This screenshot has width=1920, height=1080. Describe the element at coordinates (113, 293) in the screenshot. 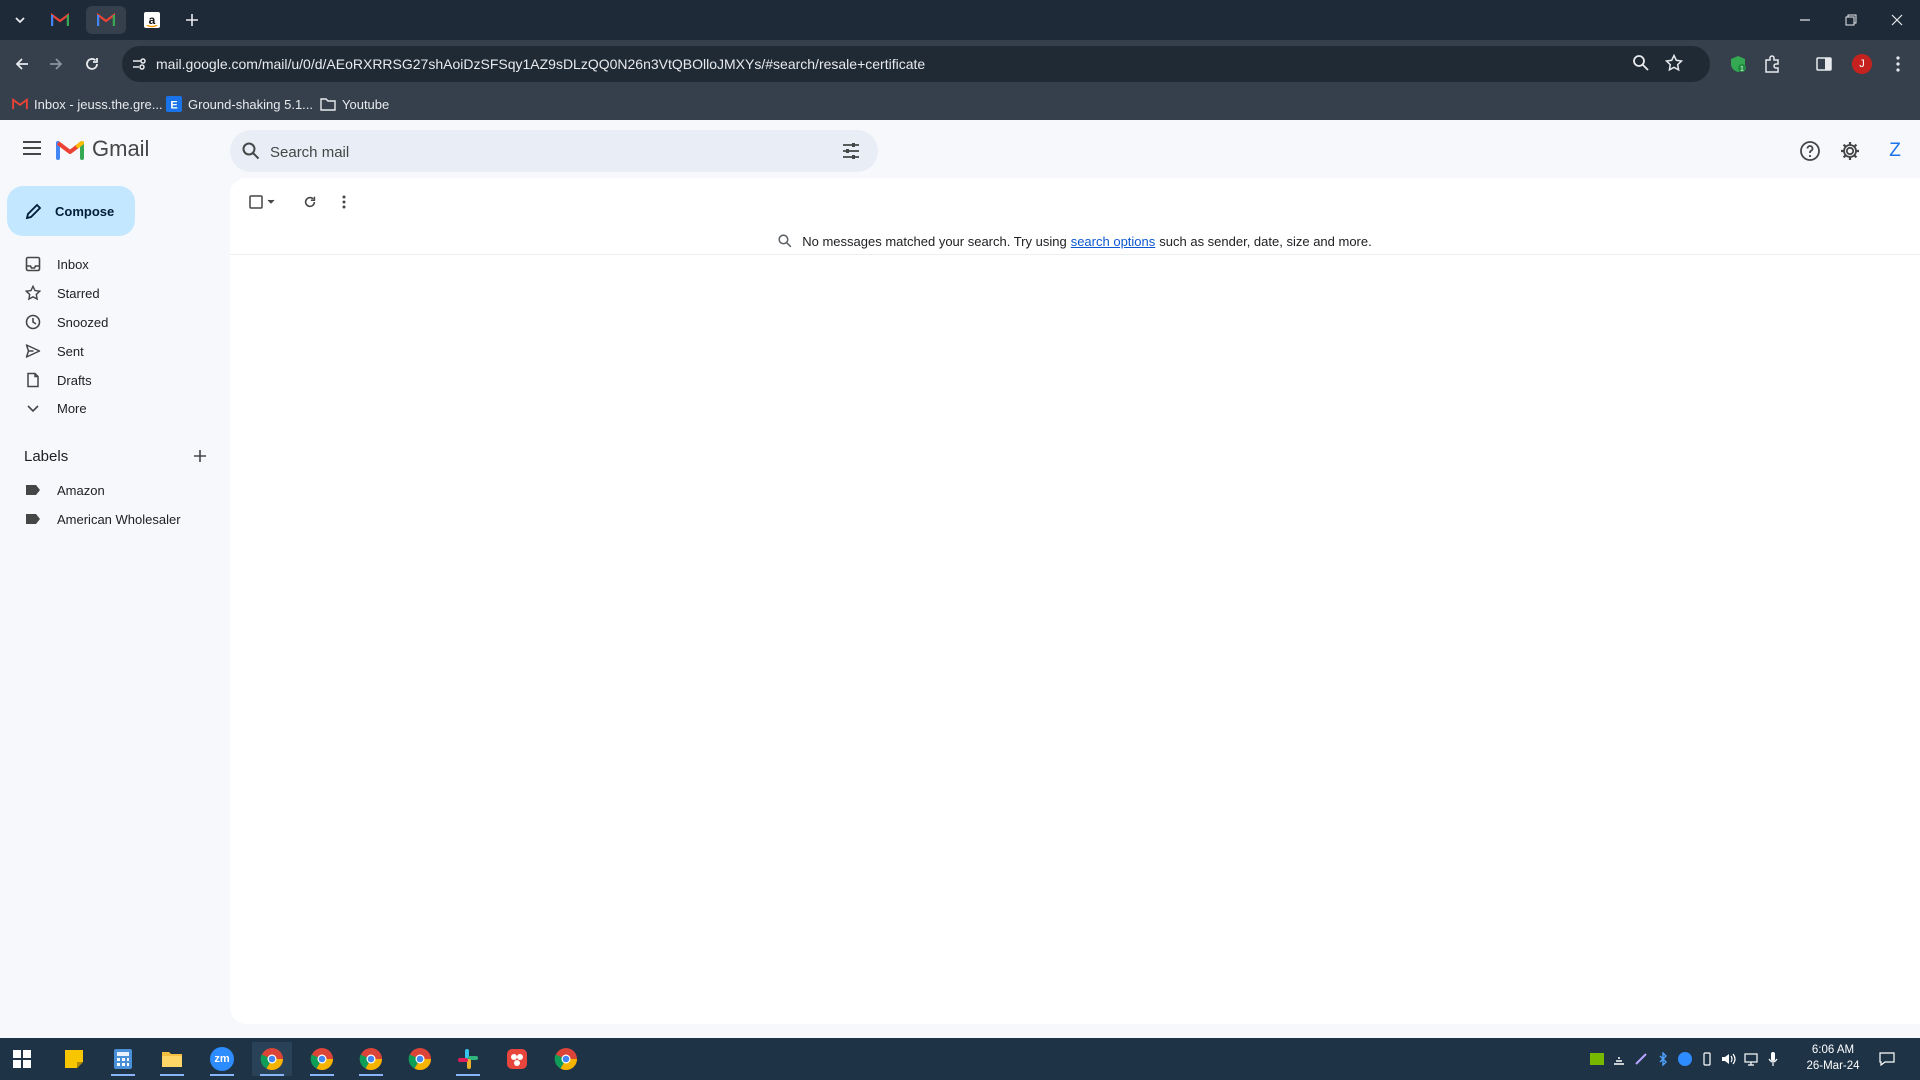

I see `nav-starred: Starred` at that location.